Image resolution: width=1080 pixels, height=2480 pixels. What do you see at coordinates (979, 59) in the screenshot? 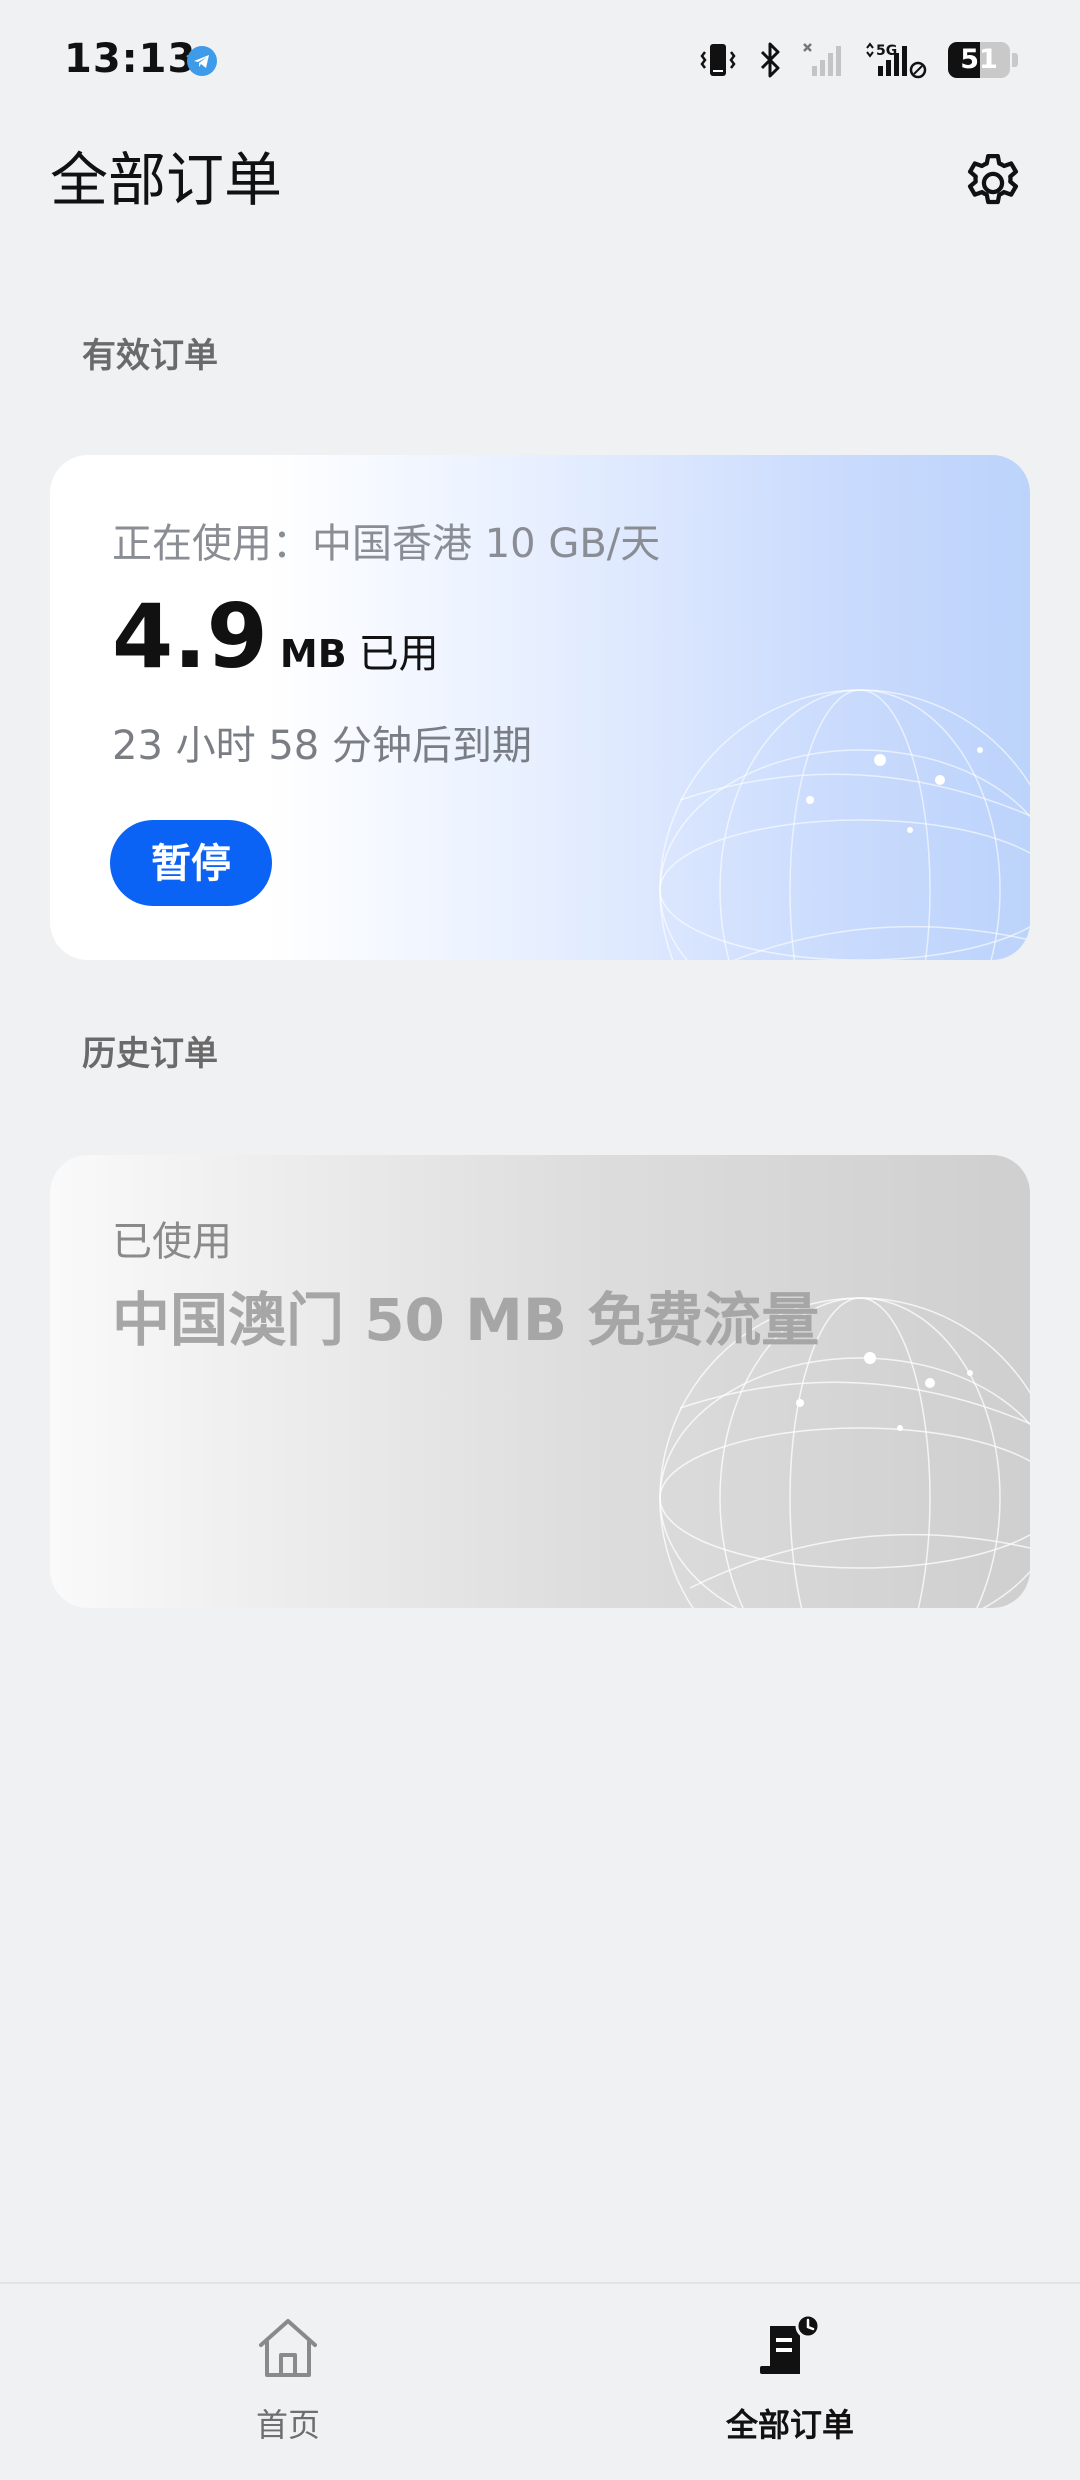
I see `battery-level: 51` at bounding box center [979, 59].